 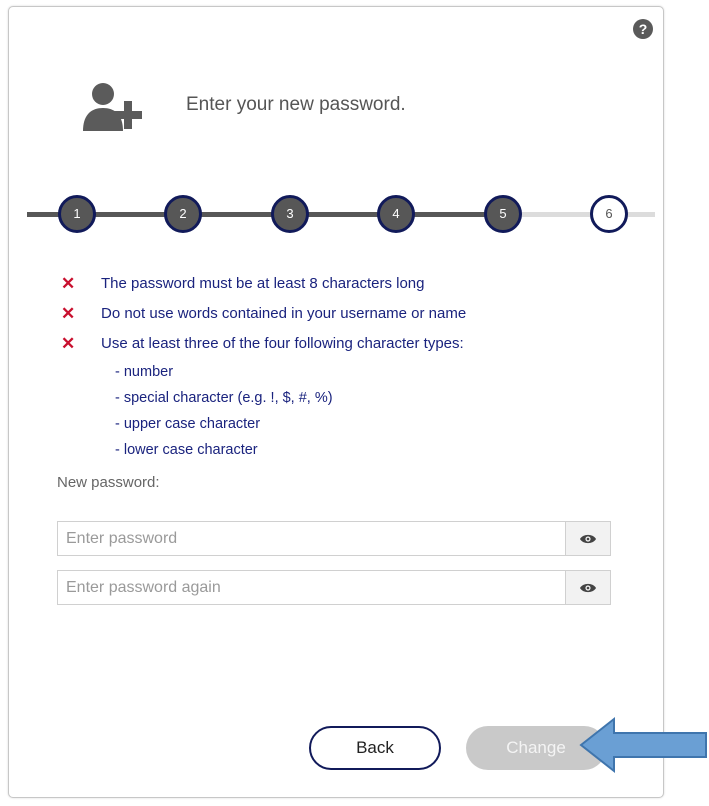 I want to click on back-button: Back, so click(x=375, y=748).